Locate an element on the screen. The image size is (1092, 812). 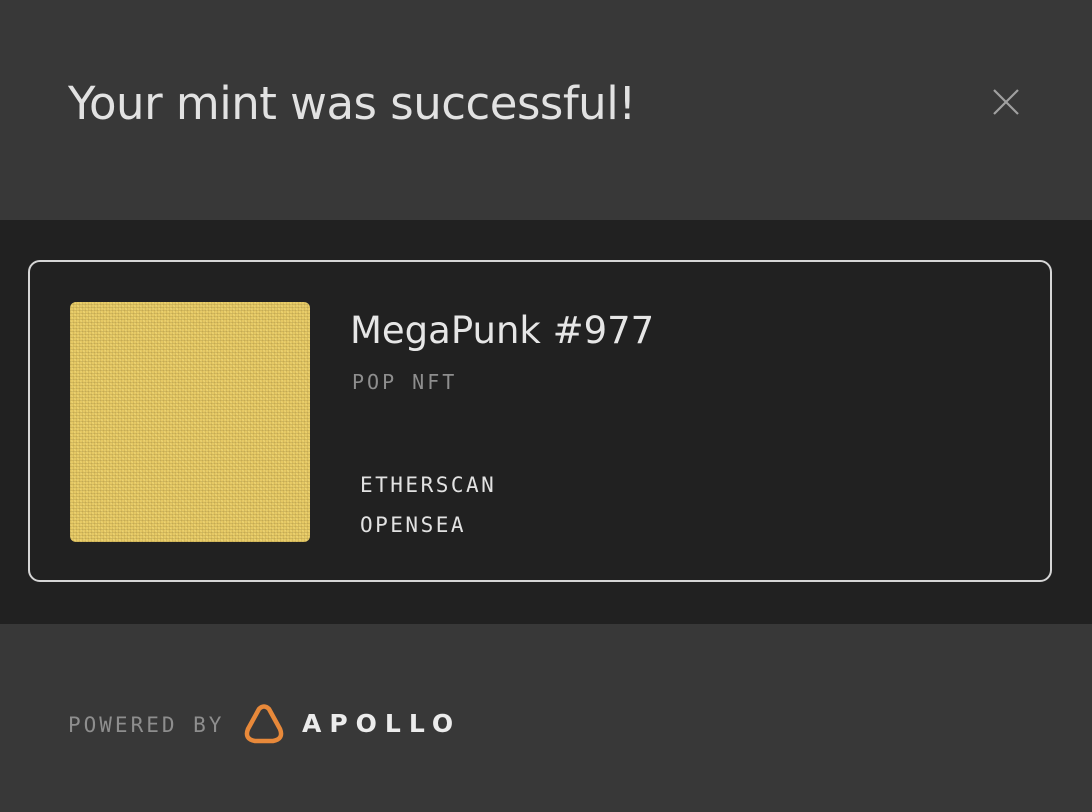
nft-name: MegaPunk #977 is located at coordinates (502, 330).